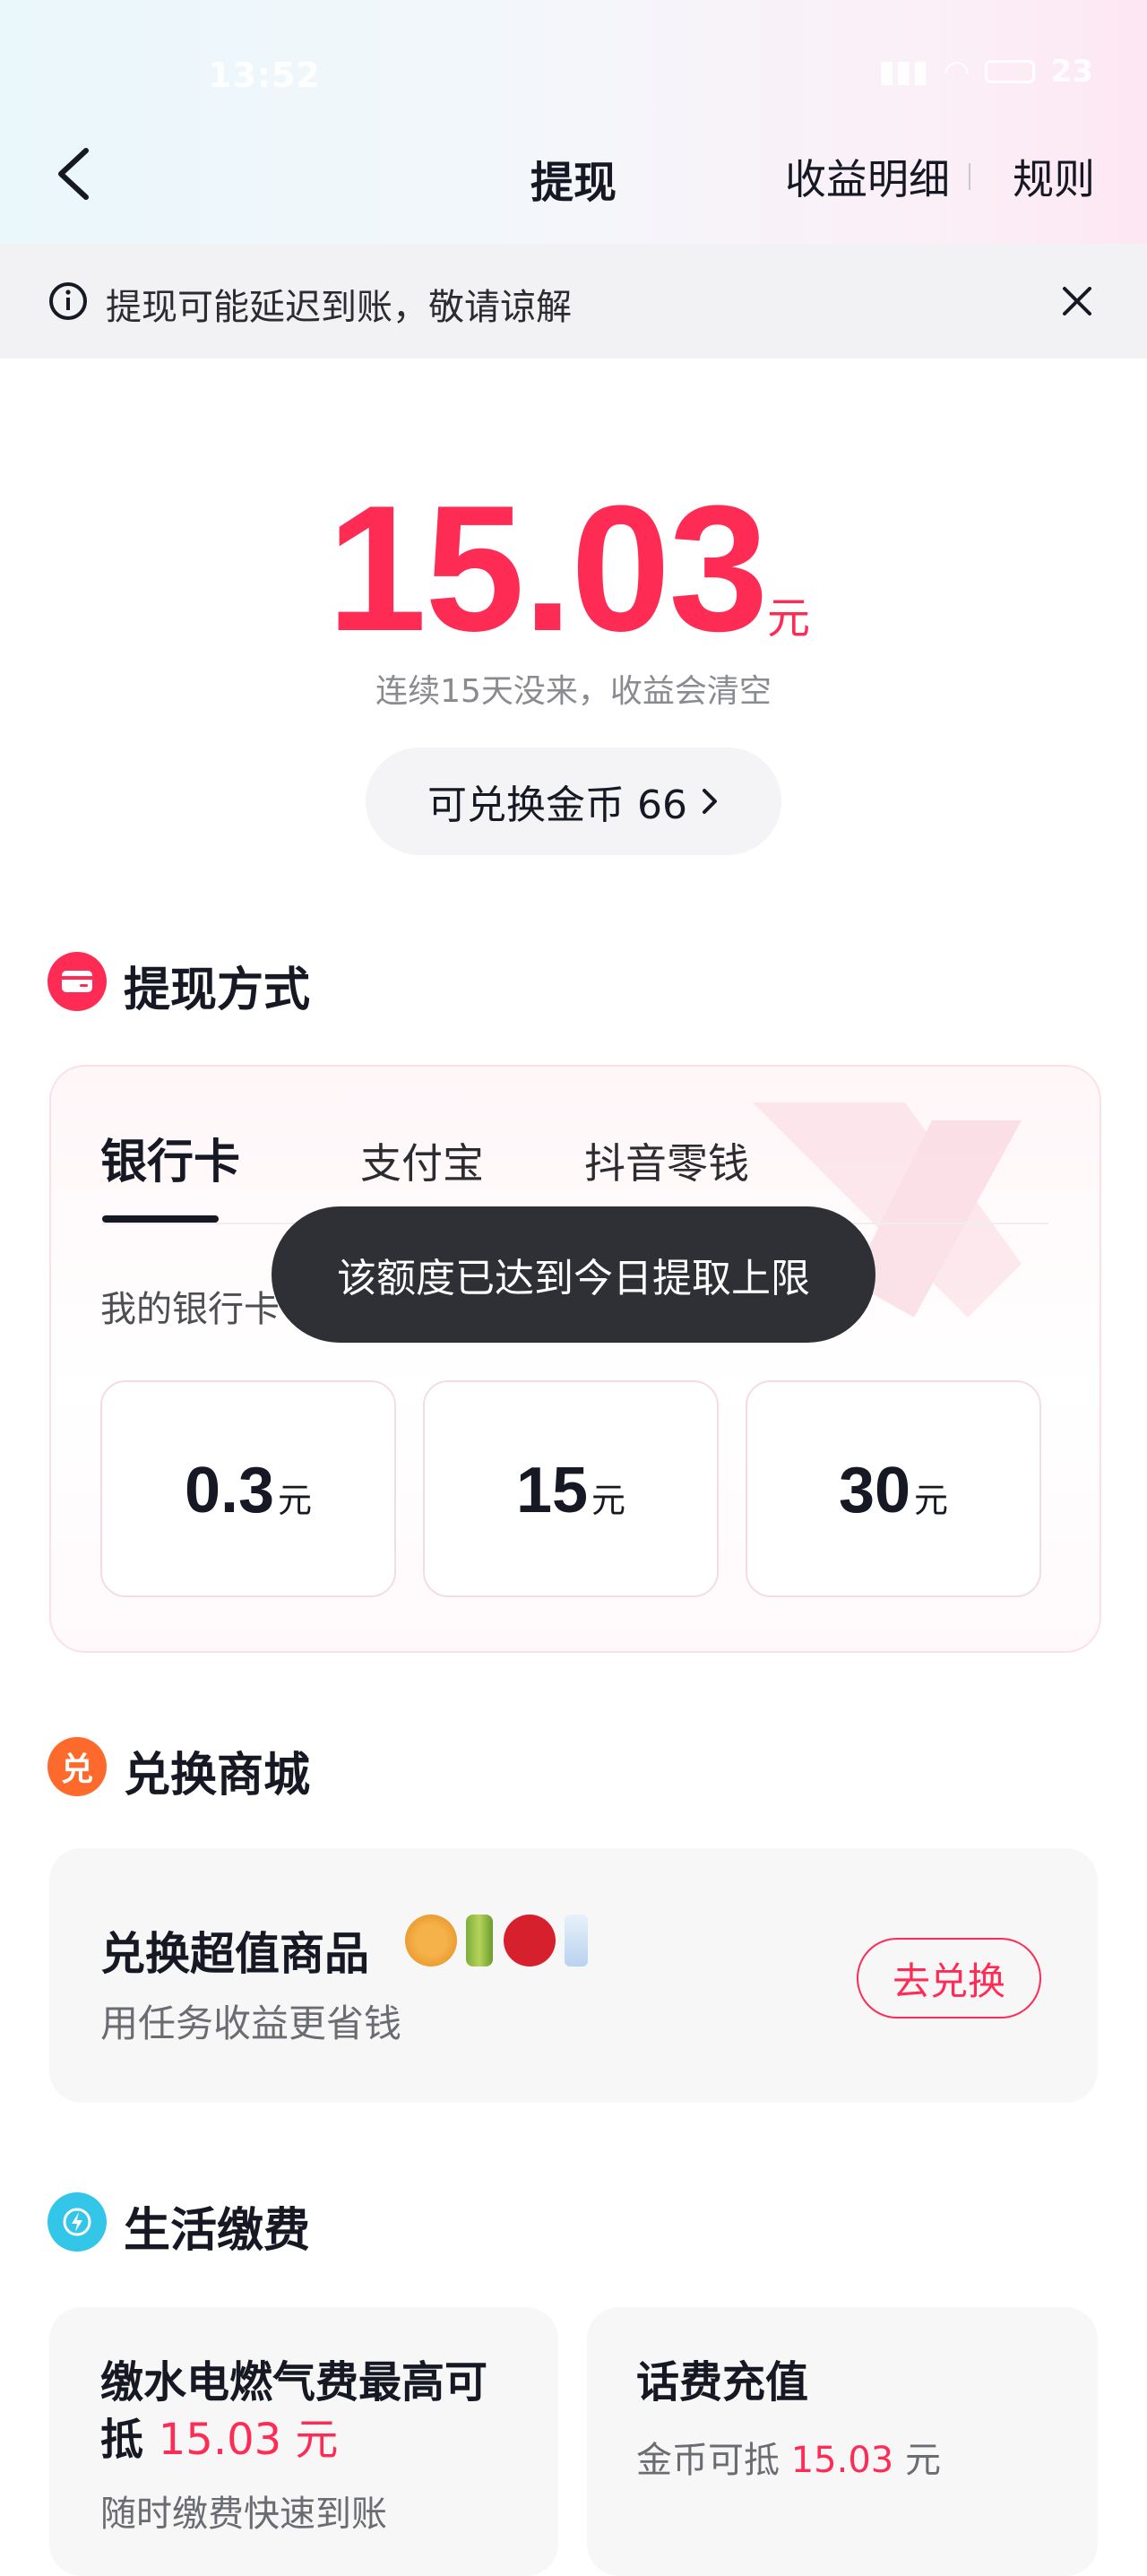 The height and width of the screenshot is (2576, 1147). I want to click on life-section-title: 生活缴费, so click(217, 2231).